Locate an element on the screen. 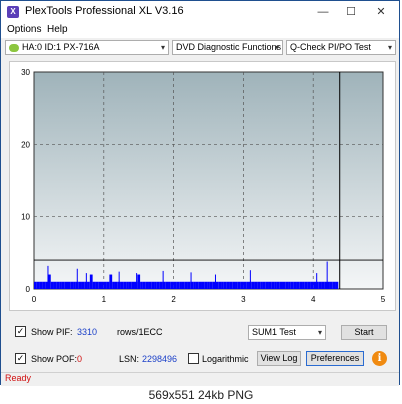 This screenshot has height=404, width=402. test-select: Q-Check PI/PO Test ▾ is located at coordinates (341, 47).